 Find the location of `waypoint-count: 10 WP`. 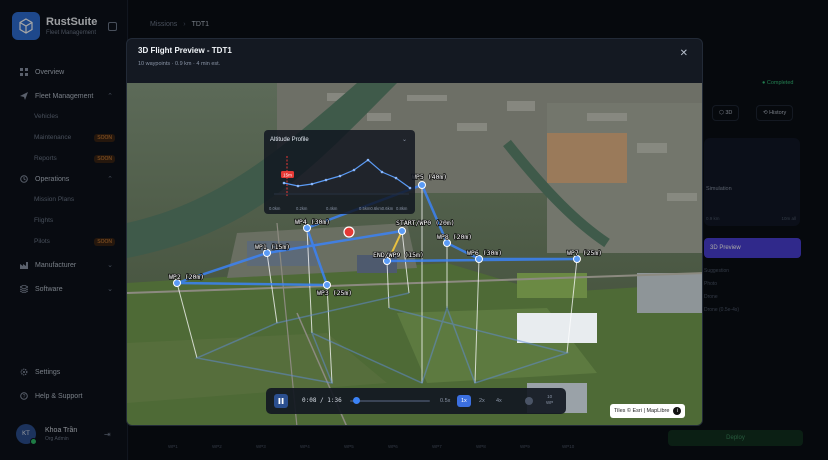

waypoint-count: 10 WP is located at coordinates (549, 400).